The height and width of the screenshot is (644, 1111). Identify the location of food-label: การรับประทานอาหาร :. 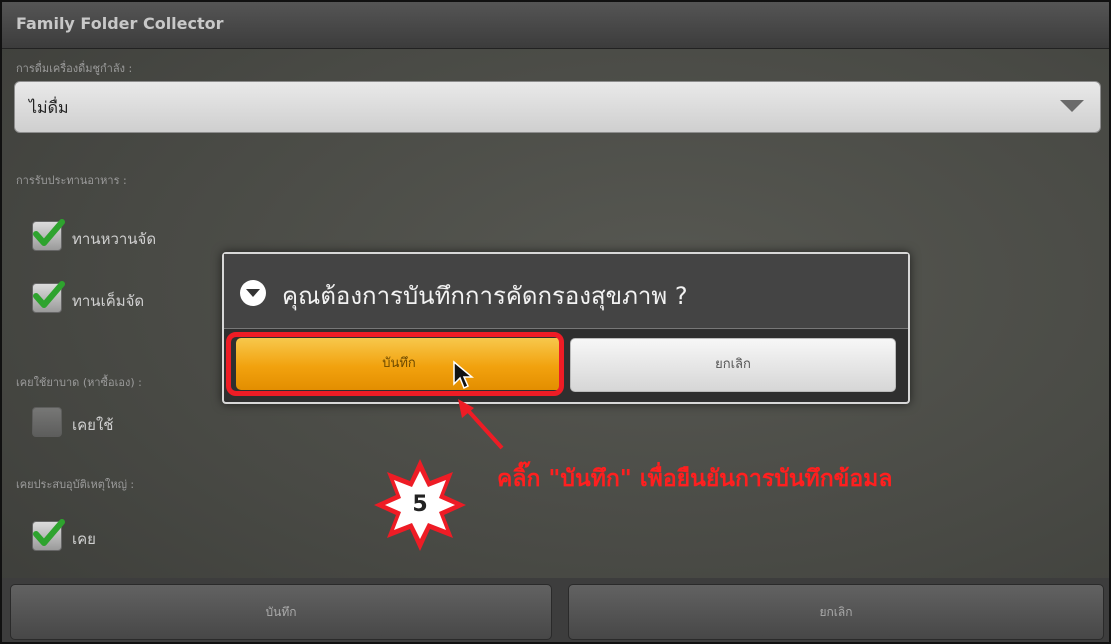
(71, 180).